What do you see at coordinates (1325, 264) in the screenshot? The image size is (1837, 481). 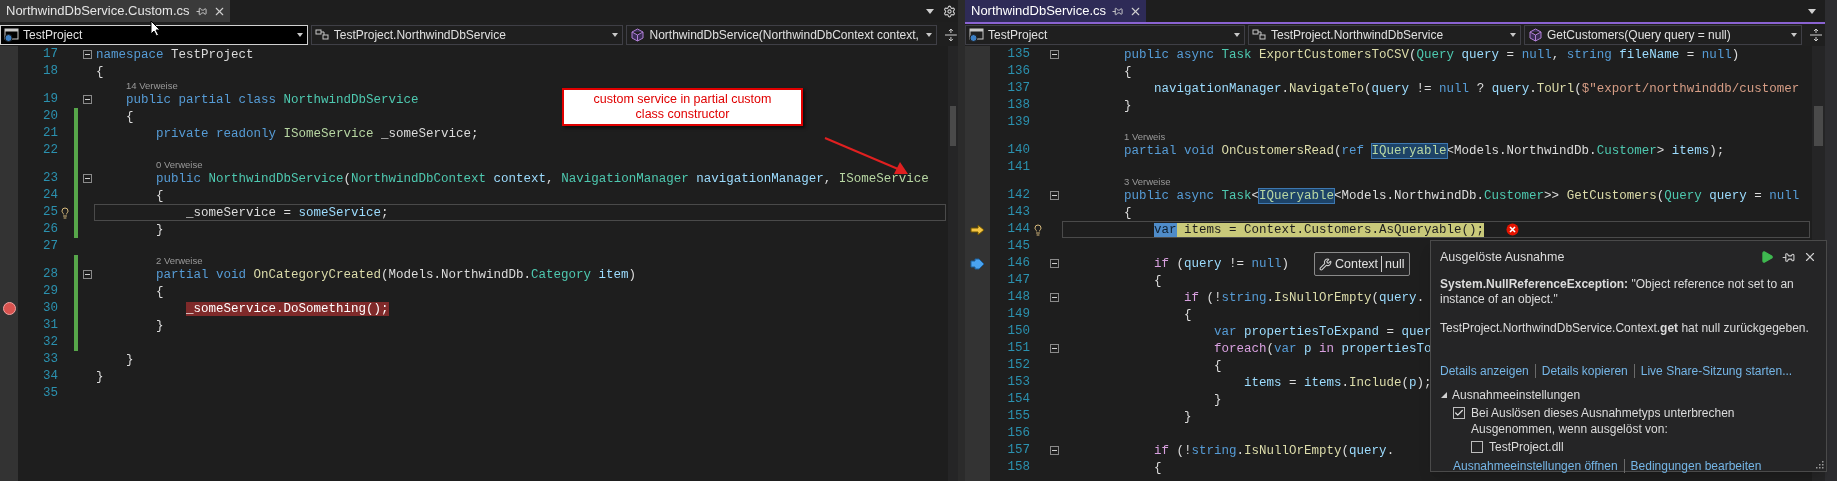 I see `wrench-icon` at bounding box center [1325, 264].